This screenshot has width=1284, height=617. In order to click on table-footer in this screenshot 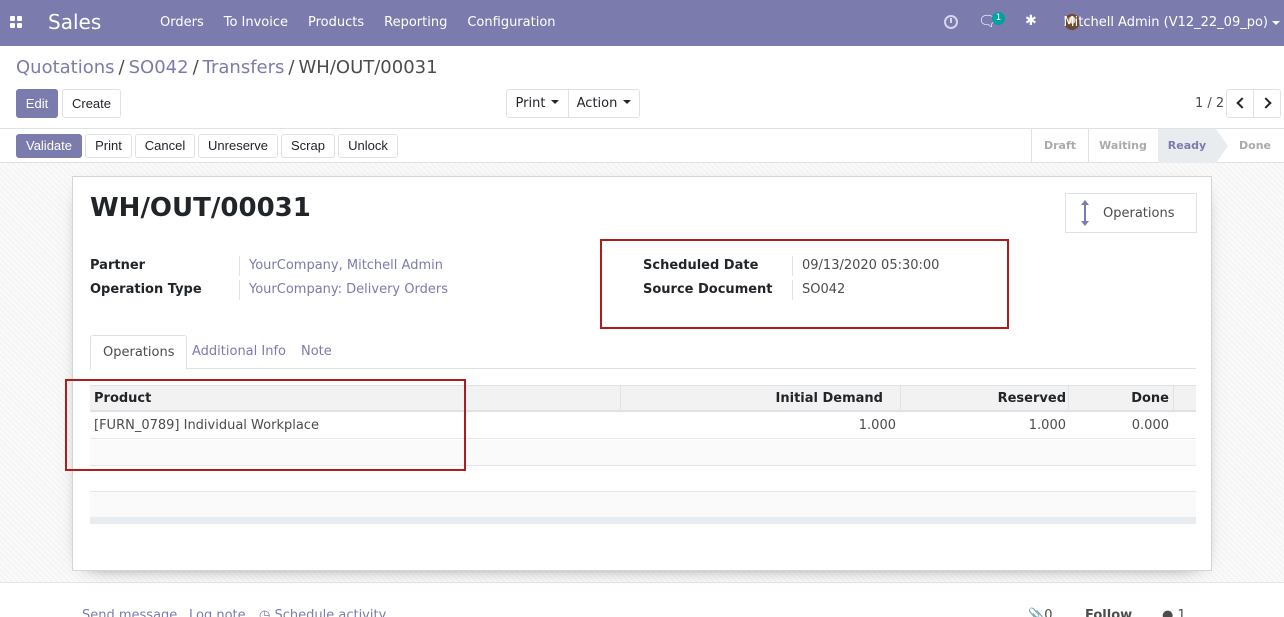, I will do `click(643, 520)`.